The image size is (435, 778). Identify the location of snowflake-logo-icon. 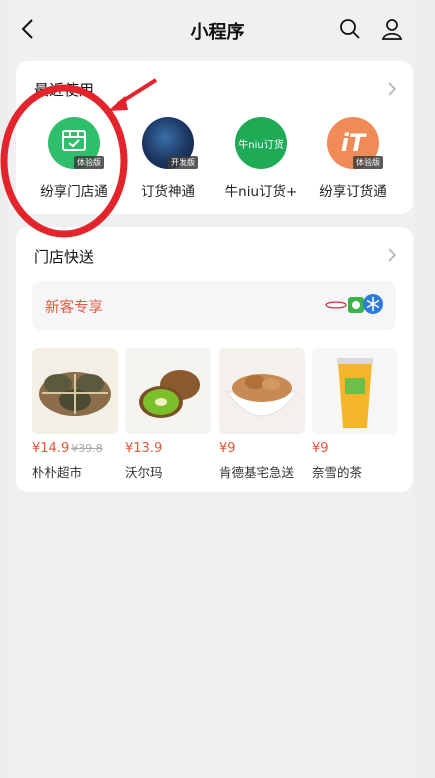
(373, 304).